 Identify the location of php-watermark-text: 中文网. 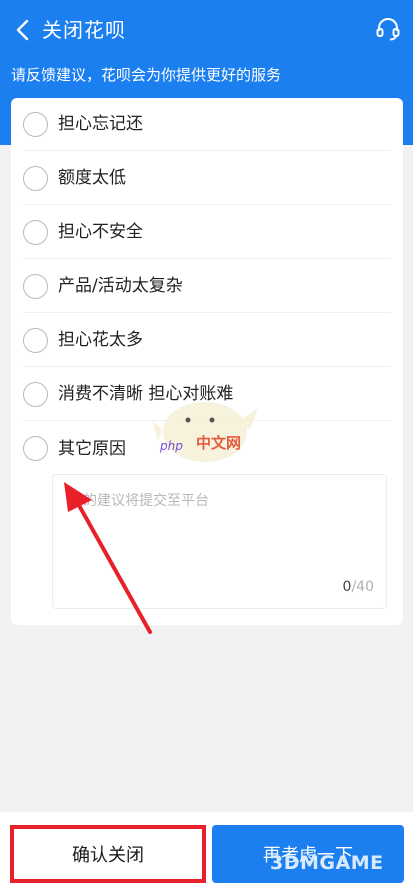
(219, 443).